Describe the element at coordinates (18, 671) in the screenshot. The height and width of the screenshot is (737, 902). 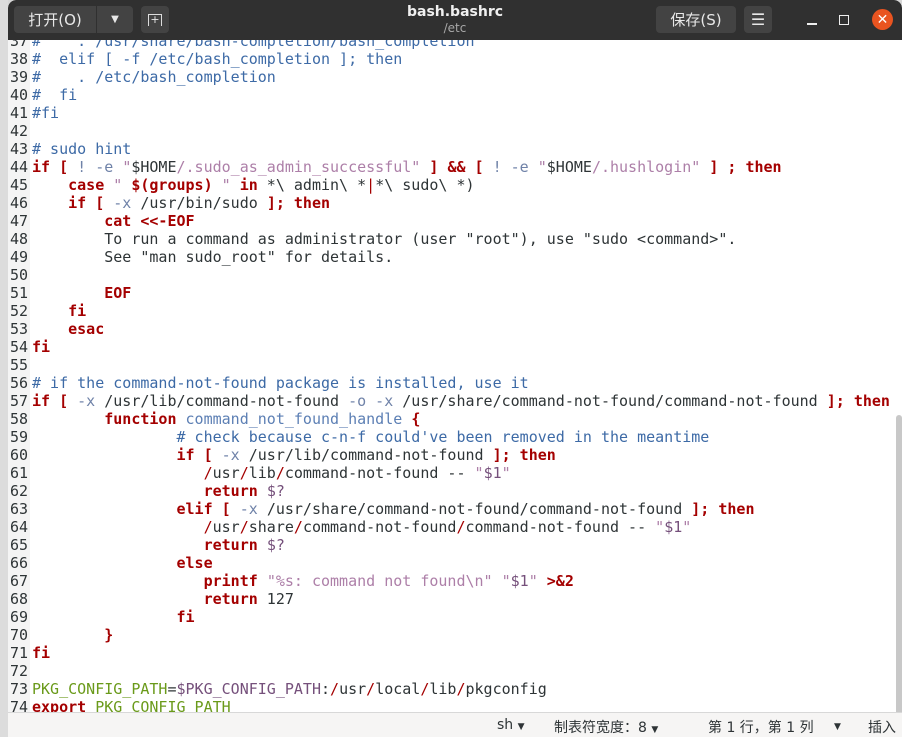
I see `line-number: 72` at that location.